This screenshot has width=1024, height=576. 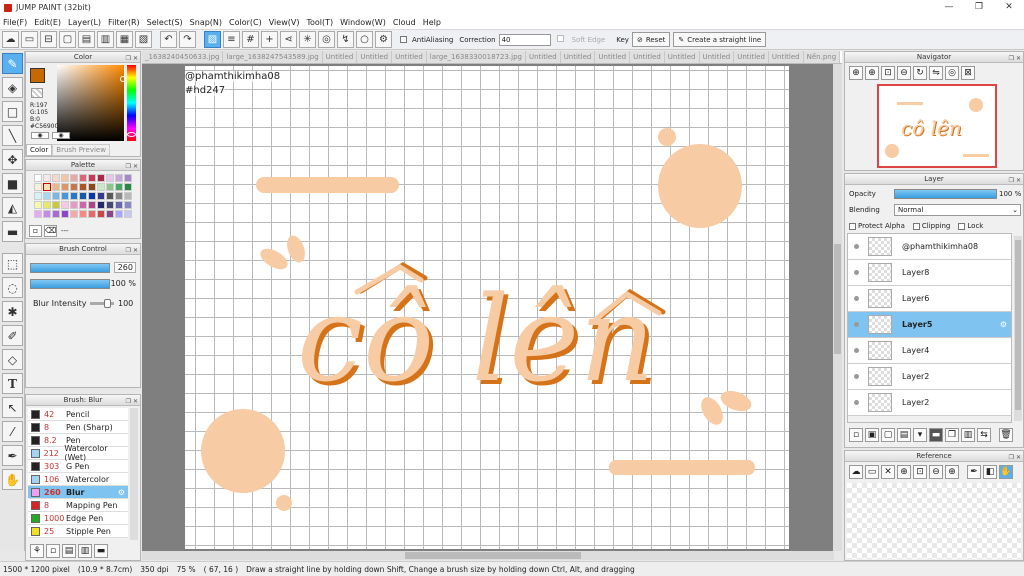 What do you see at coordinates (61, 135) in the screenshot?
I see `picker-mode-icon: ◉` at bounding box center [61, 135].